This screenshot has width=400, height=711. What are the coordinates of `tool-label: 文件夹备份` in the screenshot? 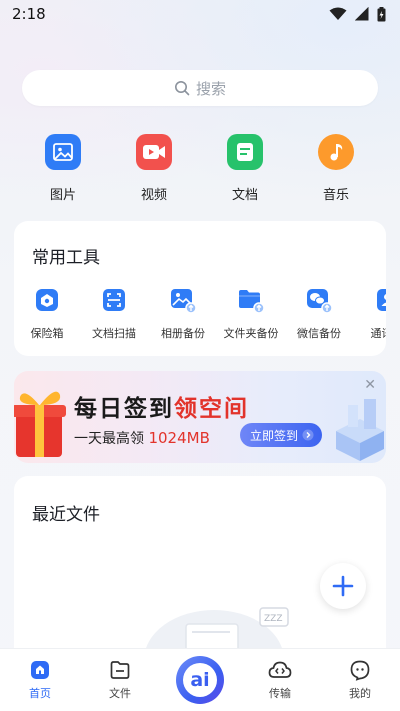 It's located at (251, 333).